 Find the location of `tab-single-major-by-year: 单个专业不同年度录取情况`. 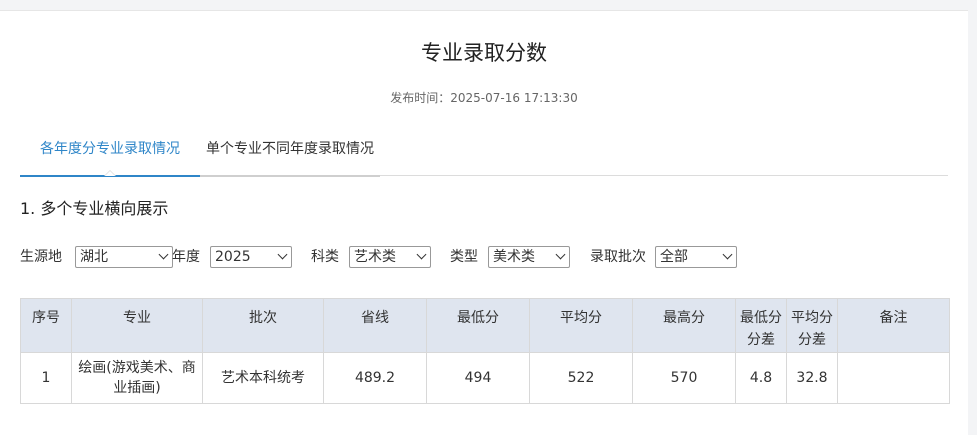

tab-single-major-by-year: 单个专业不同年度录取情况 is located at coordinates (290, 154).